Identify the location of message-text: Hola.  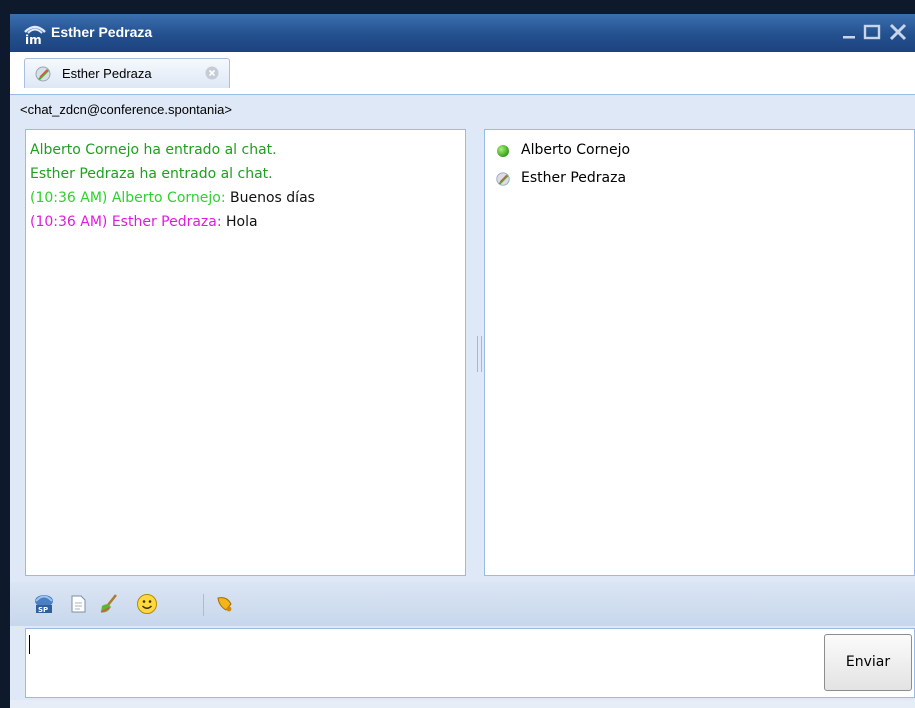
(239, 222).